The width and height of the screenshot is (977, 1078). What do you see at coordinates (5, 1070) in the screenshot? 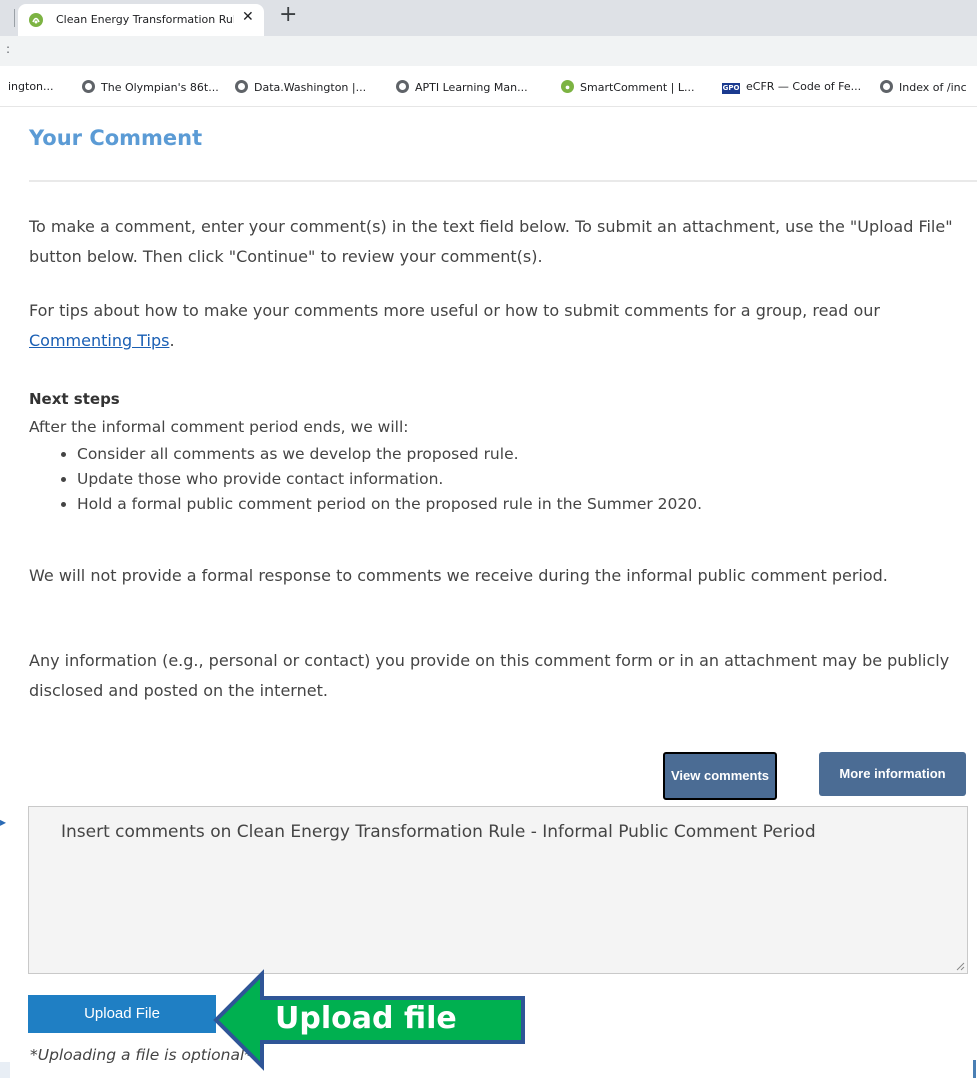
I see `bottom-edge` at bounding box center [5, 1070].